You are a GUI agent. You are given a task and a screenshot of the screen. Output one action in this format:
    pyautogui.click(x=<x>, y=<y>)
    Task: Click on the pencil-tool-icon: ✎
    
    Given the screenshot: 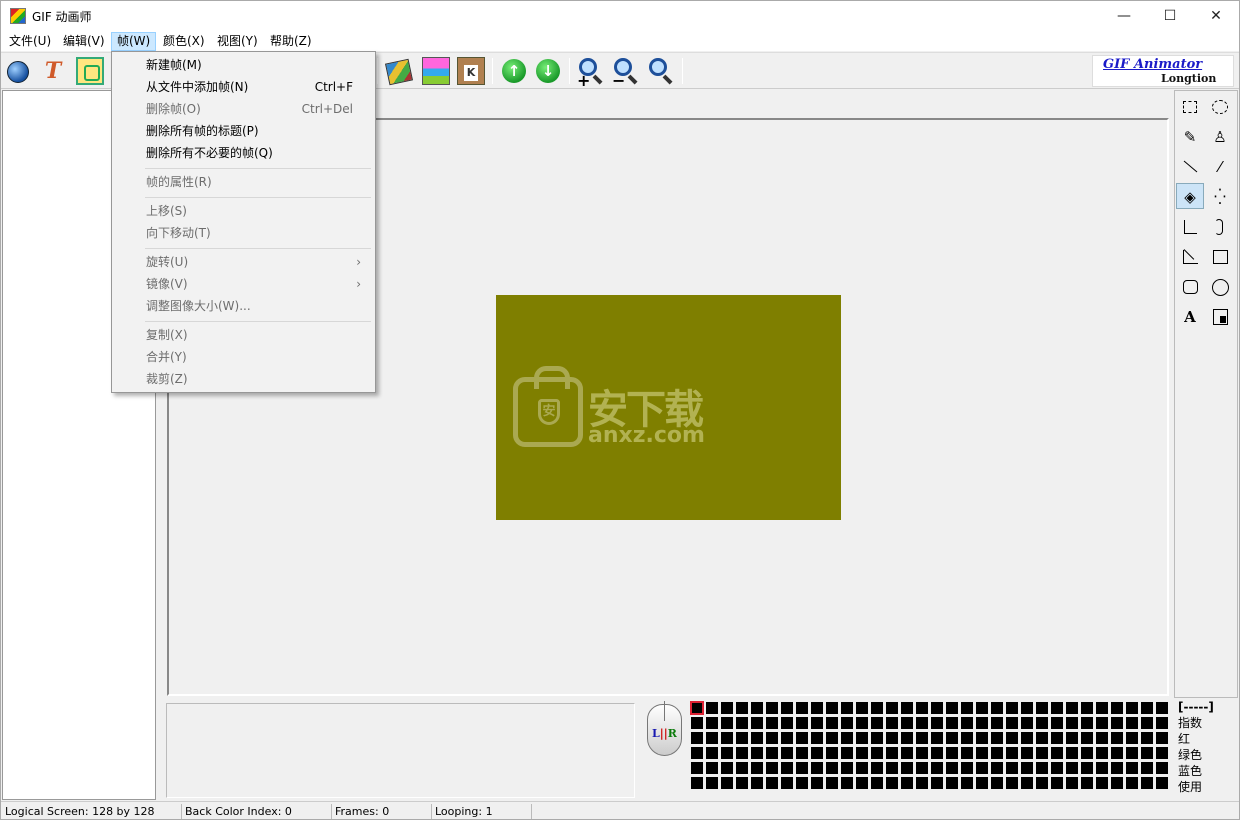 What is the action you would take?
    pyautogui.click(x=1190, y=137)
    